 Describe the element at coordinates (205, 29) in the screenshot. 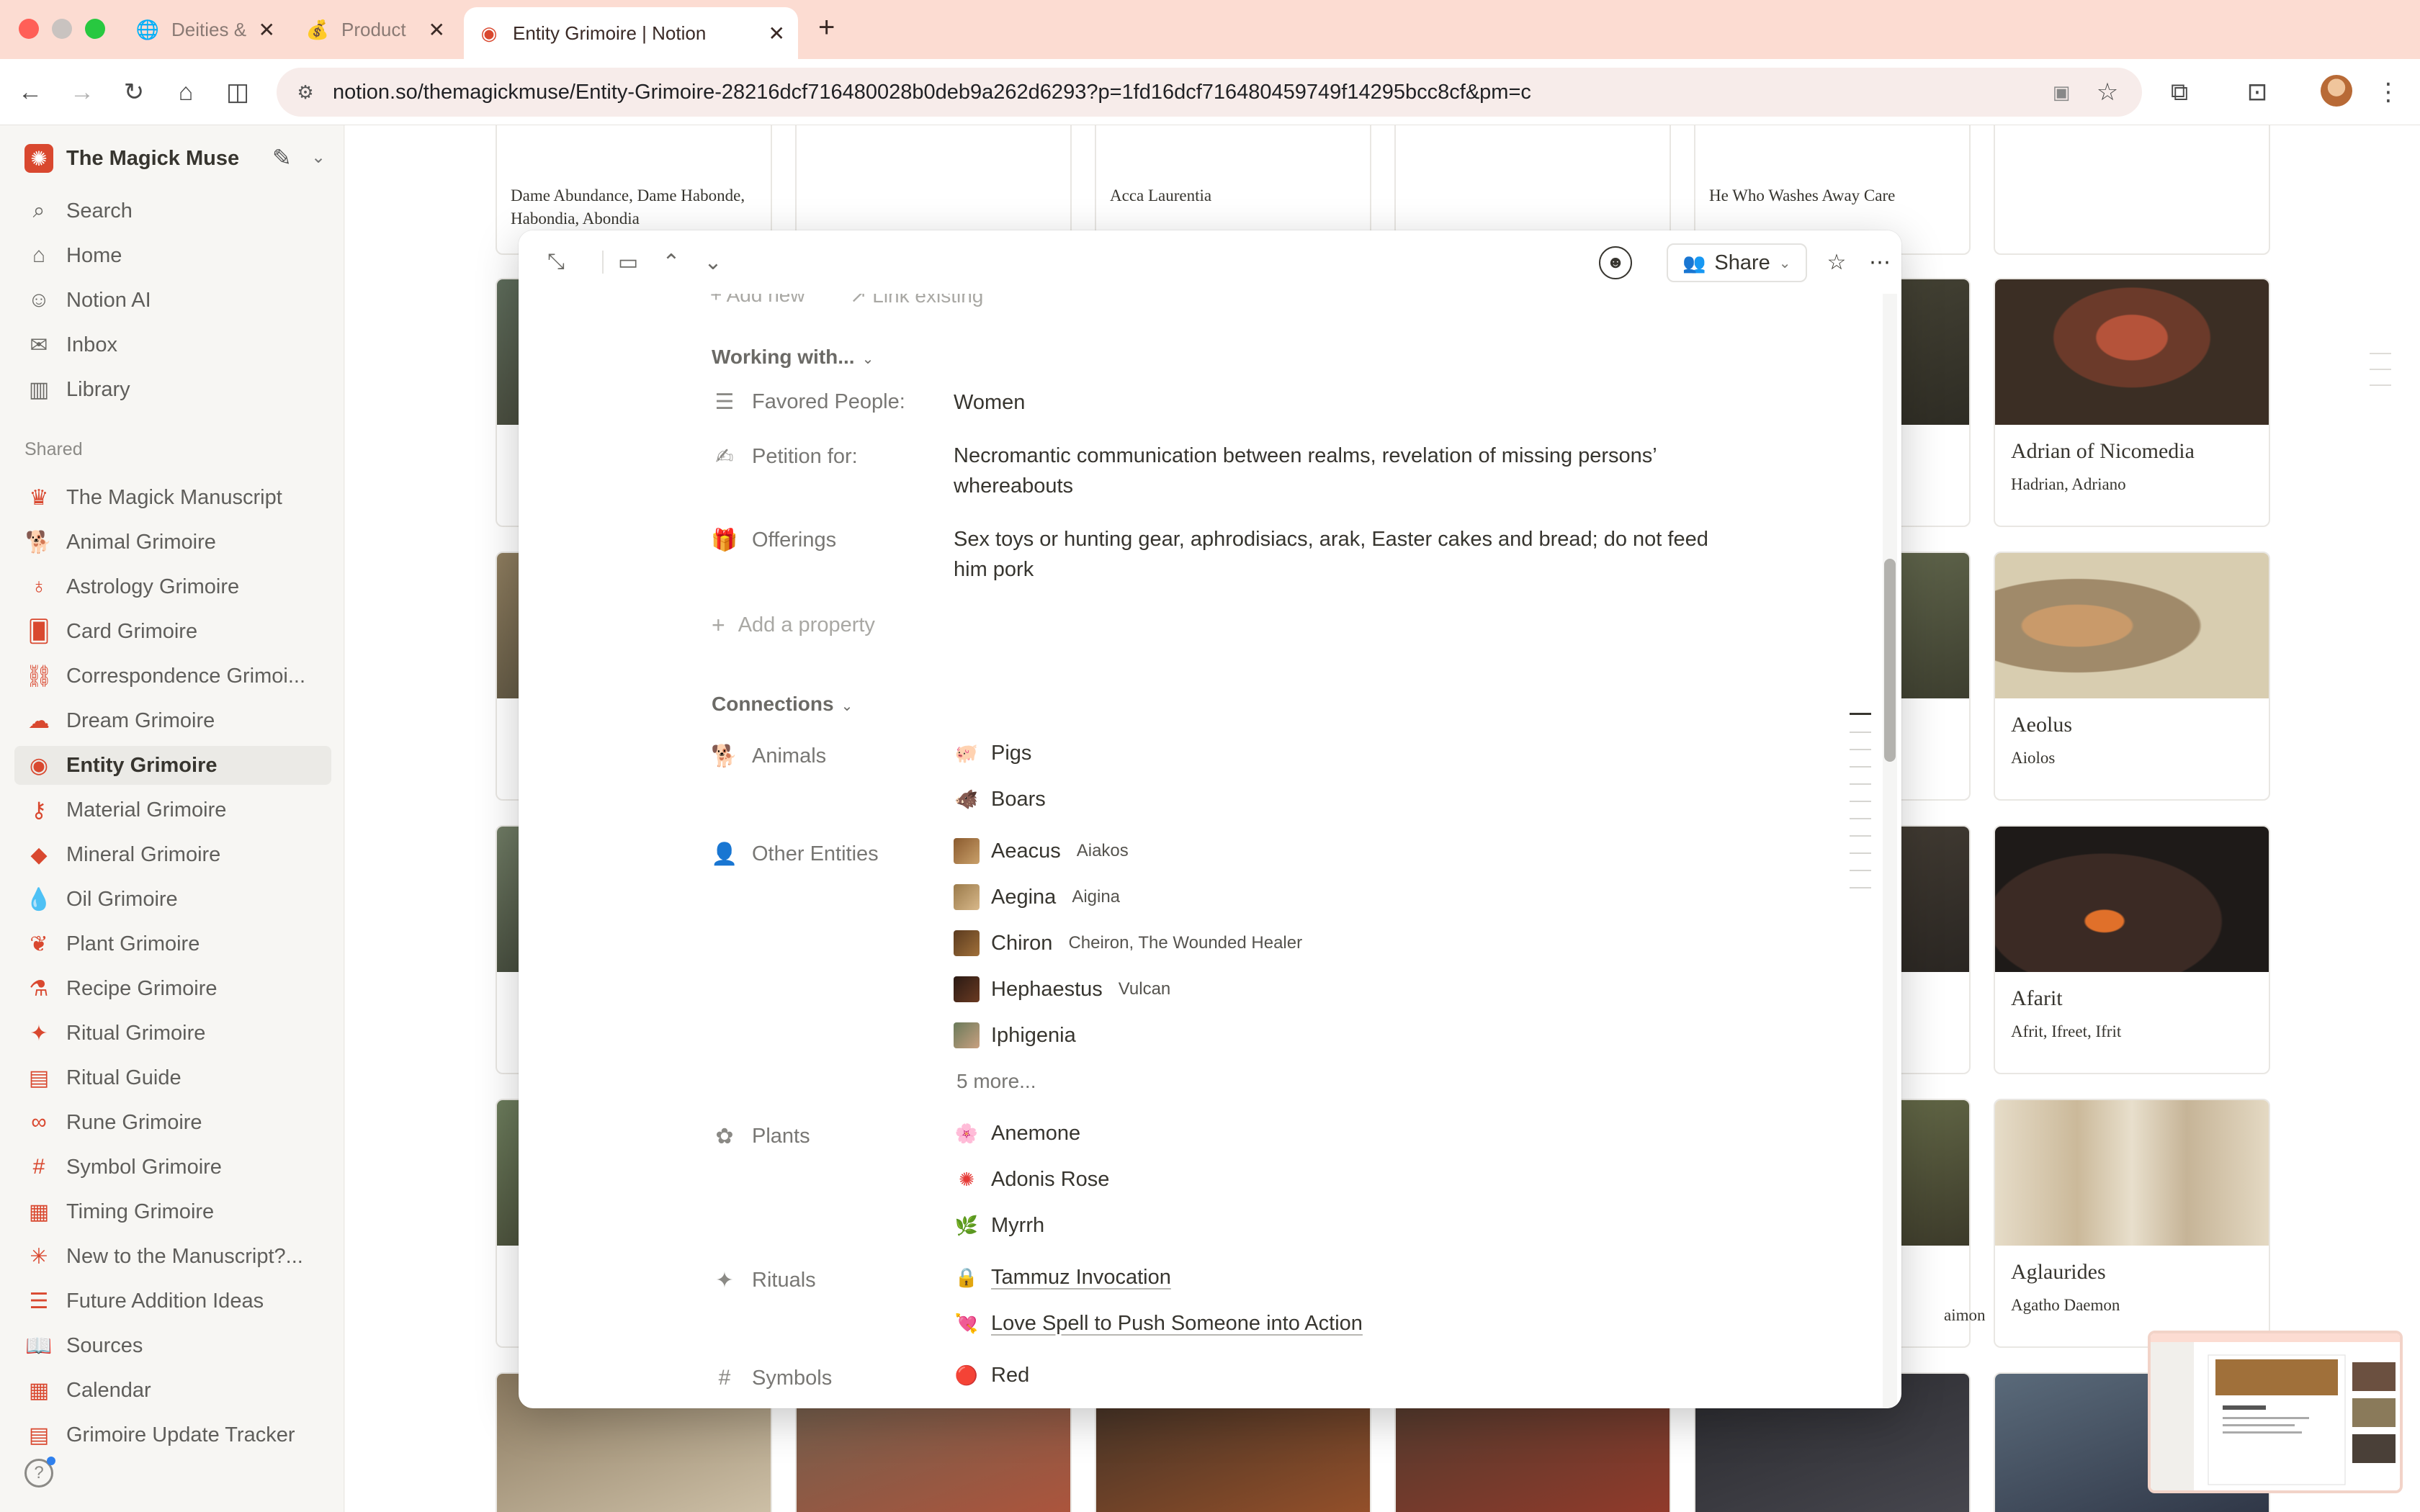

I see `browser-tab-deities: 🌐 Deities & ✕` at that location.